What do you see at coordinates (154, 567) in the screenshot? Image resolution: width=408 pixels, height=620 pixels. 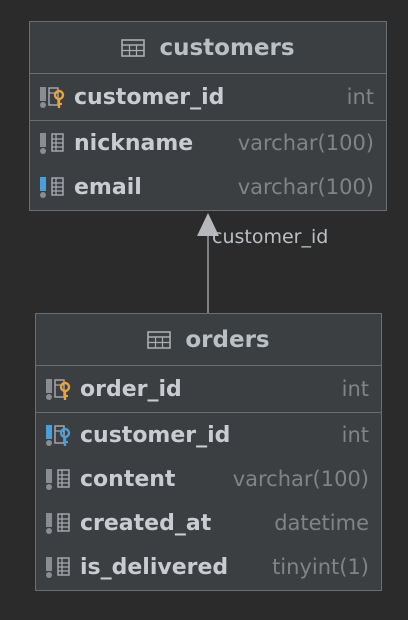 I see `column-name: is_delivered` at bounding box center [154, 567].